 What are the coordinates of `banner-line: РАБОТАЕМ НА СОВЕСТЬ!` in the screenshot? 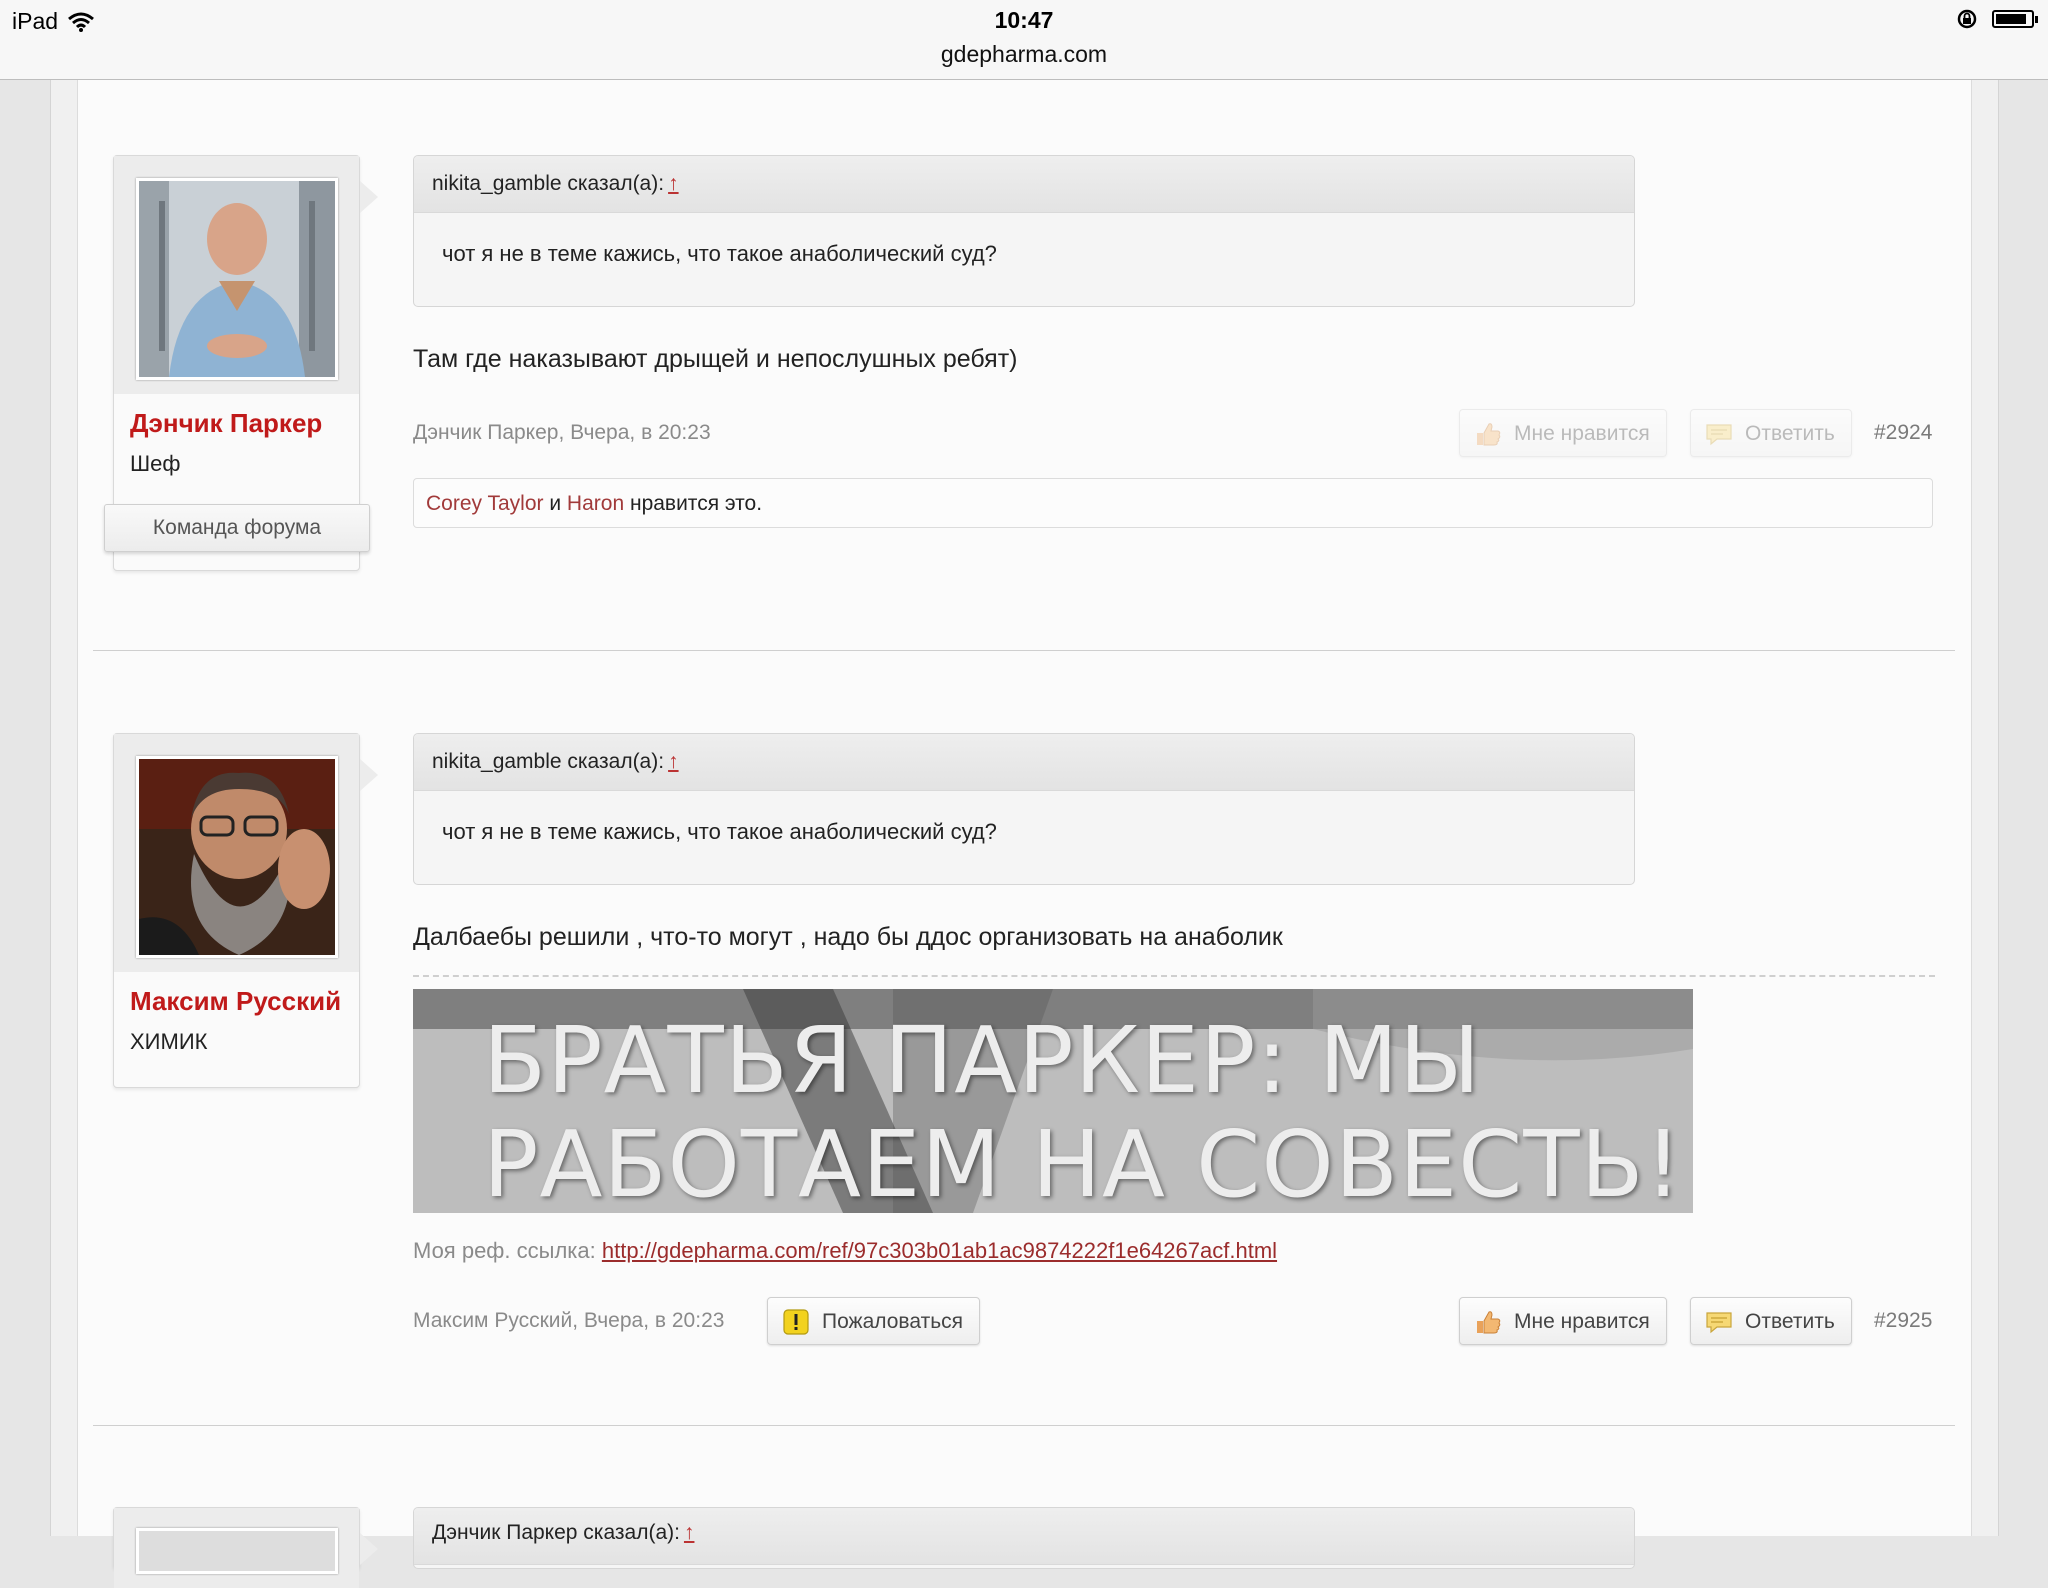 It's located at (1083, 1162).